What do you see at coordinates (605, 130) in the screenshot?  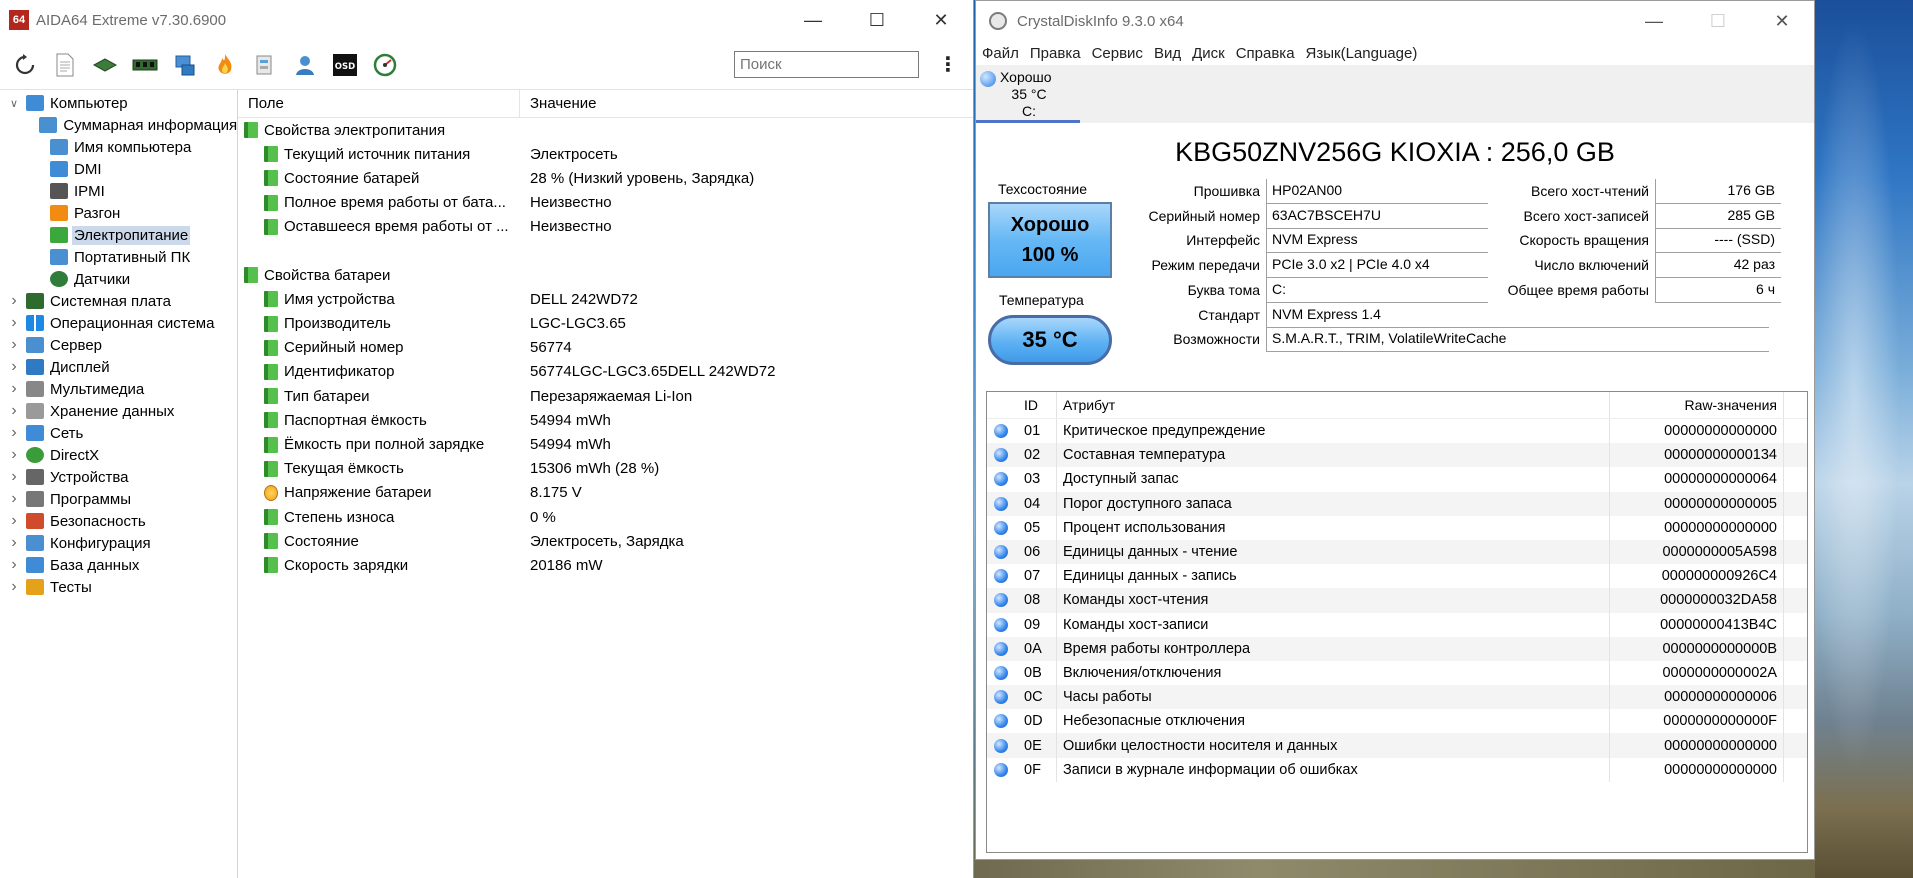 I see `grid-group-row: Свойства электропитания` at bounding box center [605, 130].